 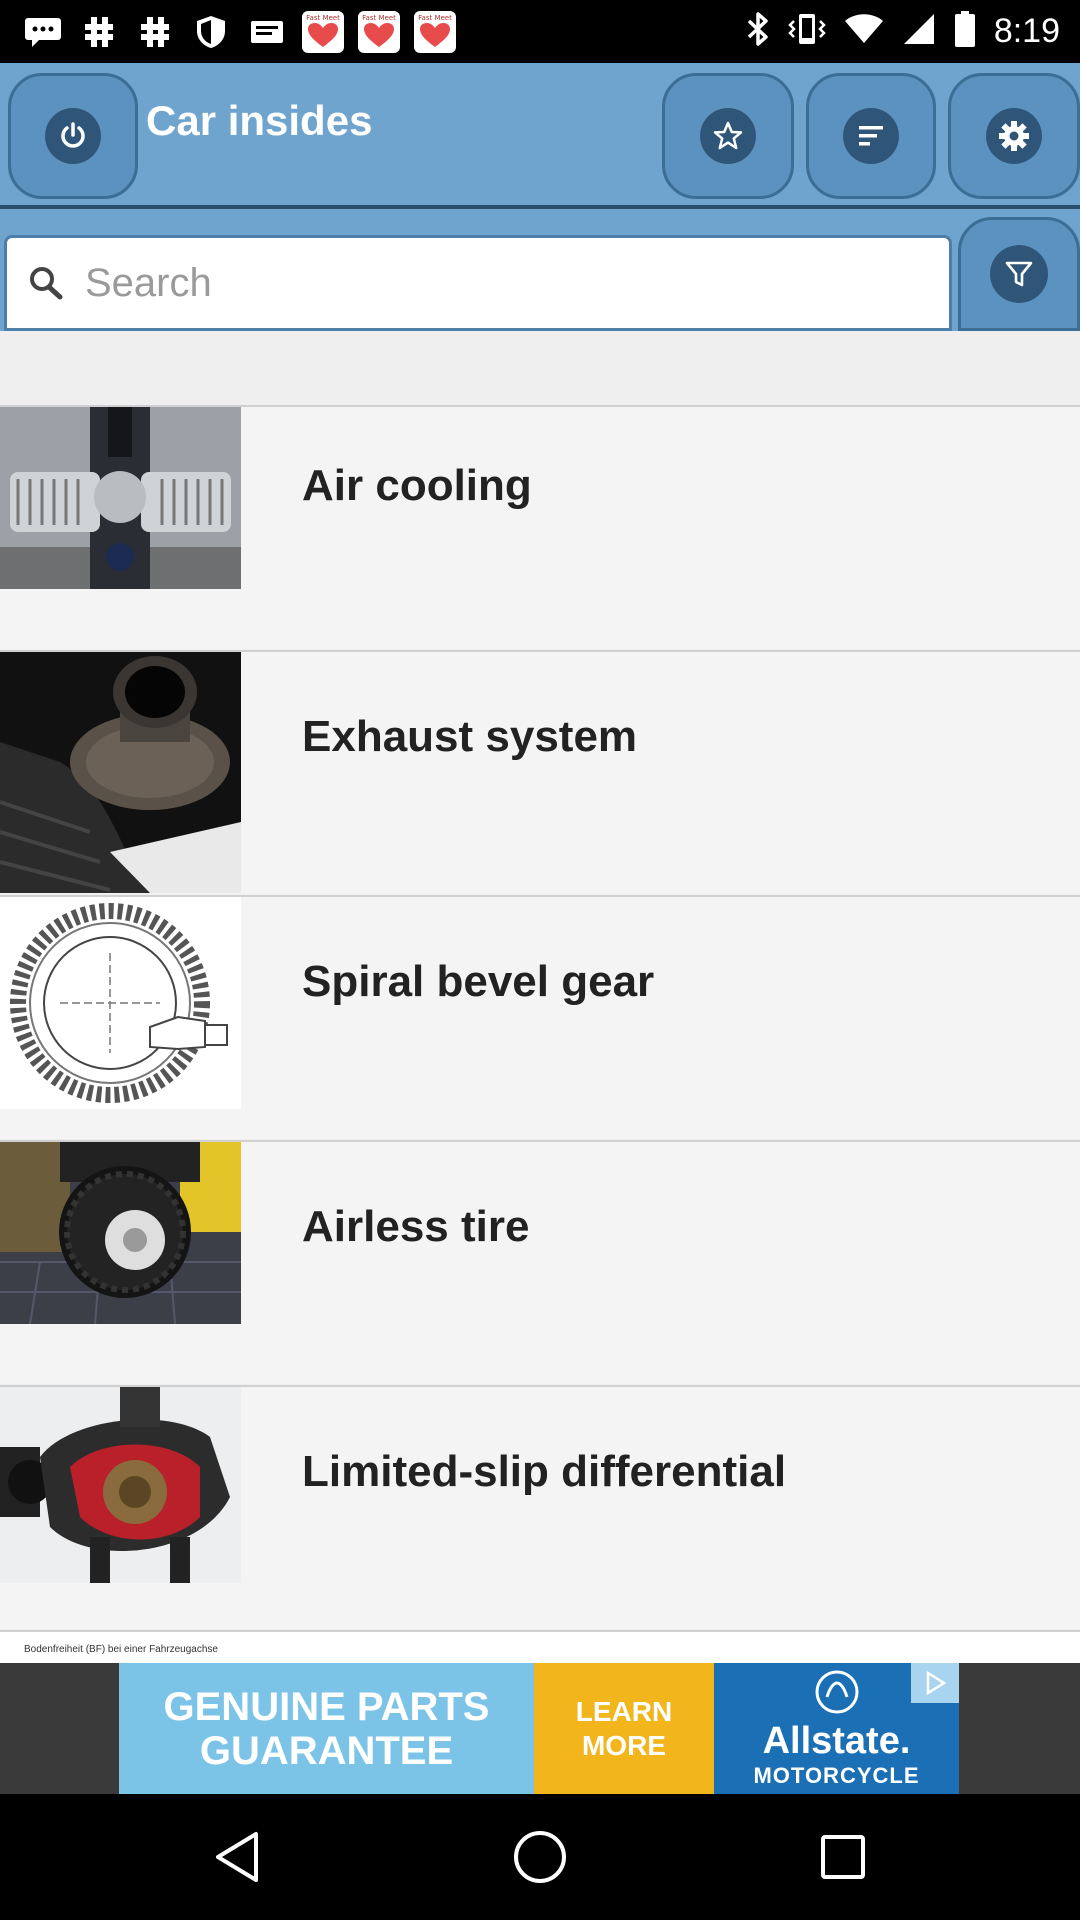 I want to click on favorites-button, so click(x=728, y=136).